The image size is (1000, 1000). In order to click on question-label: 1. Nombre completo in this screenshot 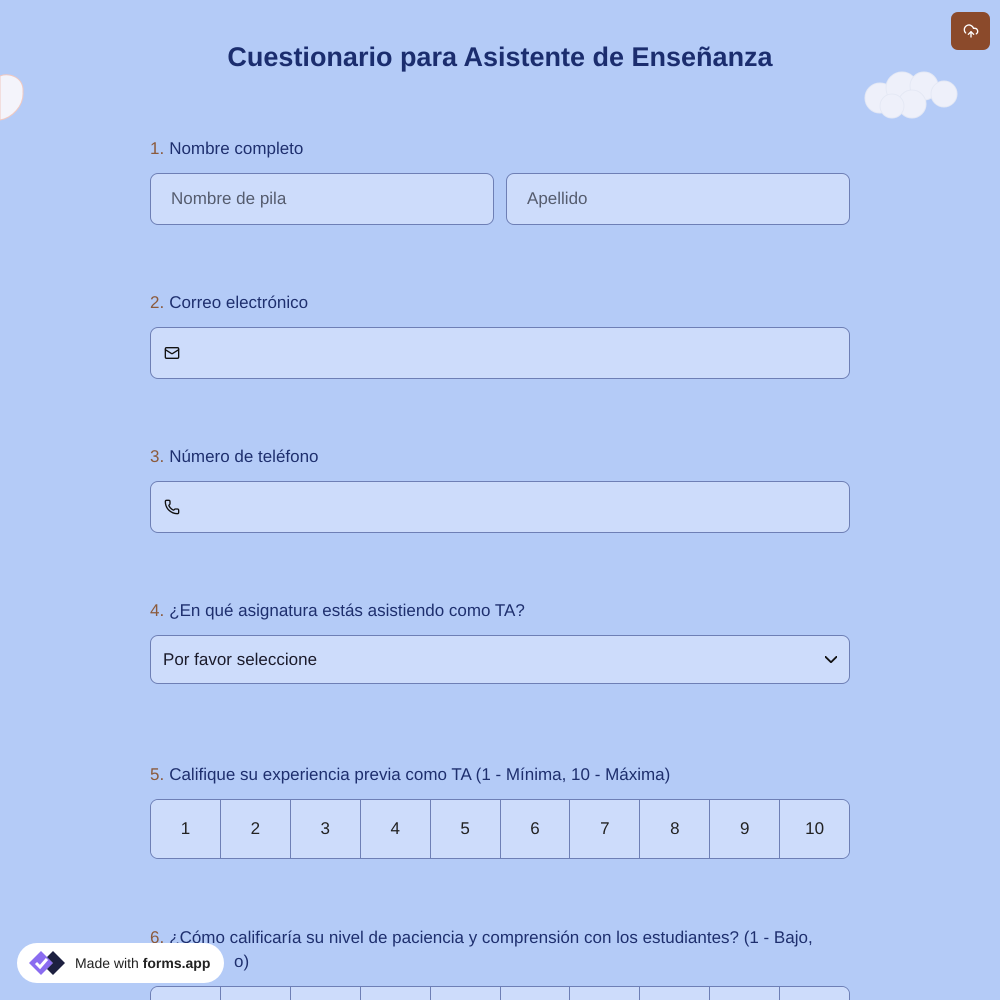, I will do `click(227, 149)`.